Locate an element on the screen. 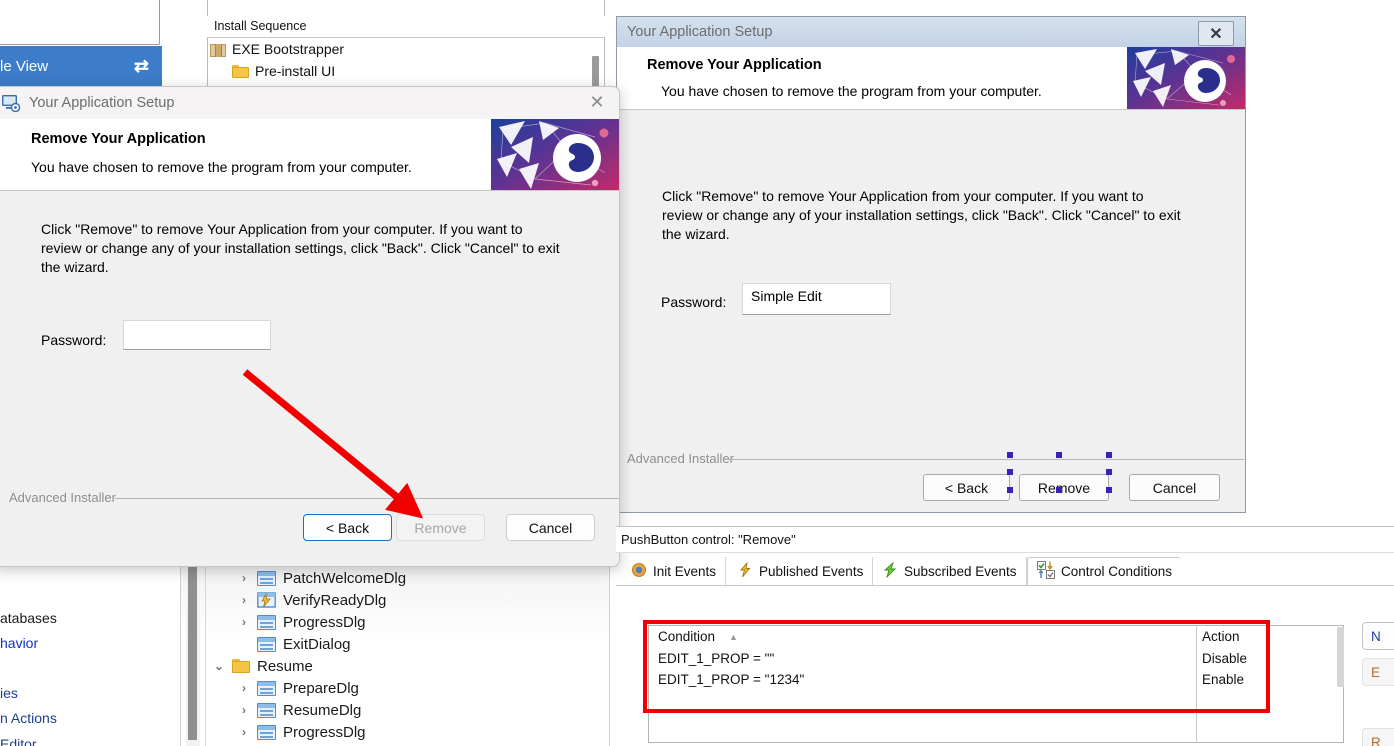  tab-published-events: Published Events is located at coordinates (801, 571).